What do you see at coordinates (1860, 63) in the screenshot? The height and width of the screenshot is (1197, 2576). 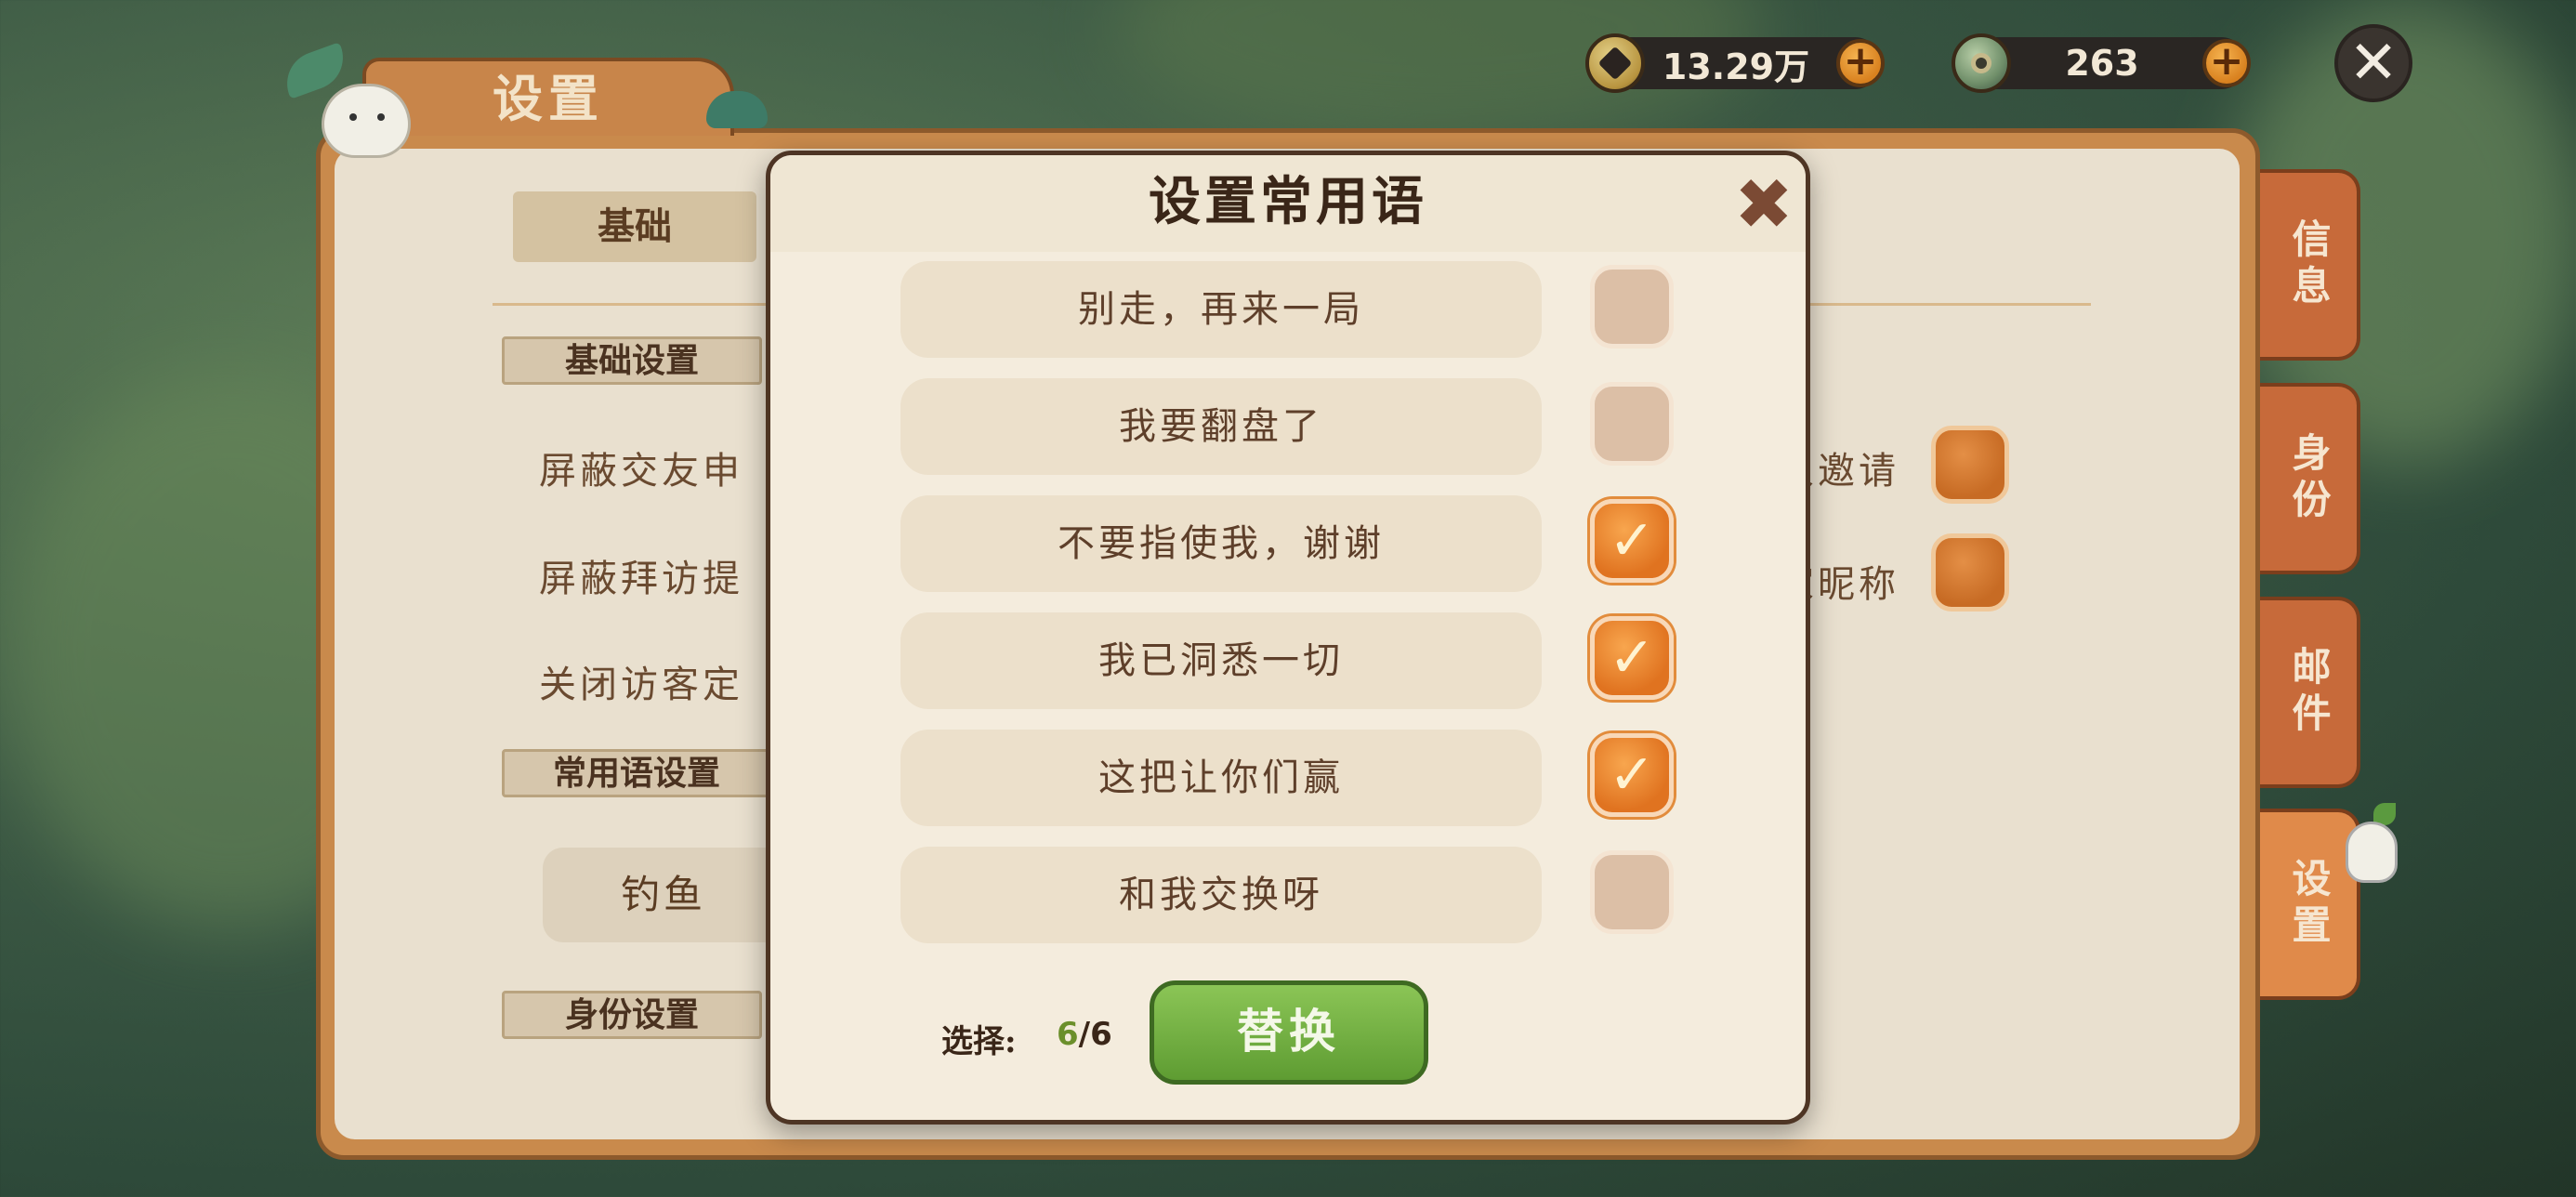 I see `add-gold-button: +` at bounding box center [1860, 63].